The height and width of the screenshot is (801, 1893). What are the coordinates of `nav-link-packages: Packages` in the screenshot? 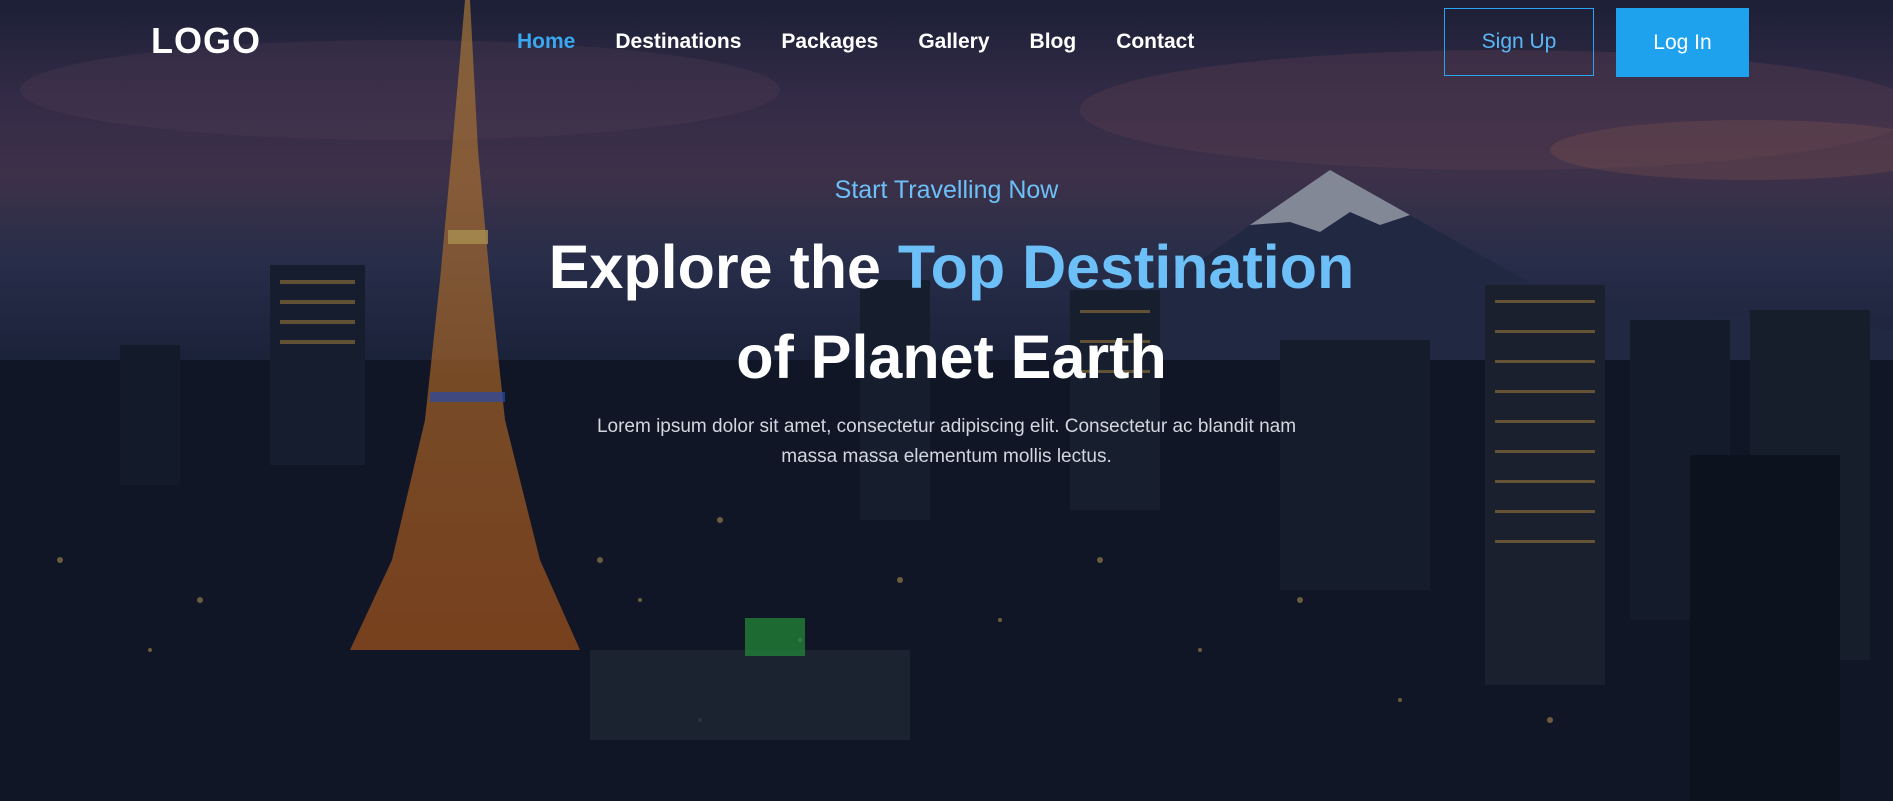 It's located at (829, 42).